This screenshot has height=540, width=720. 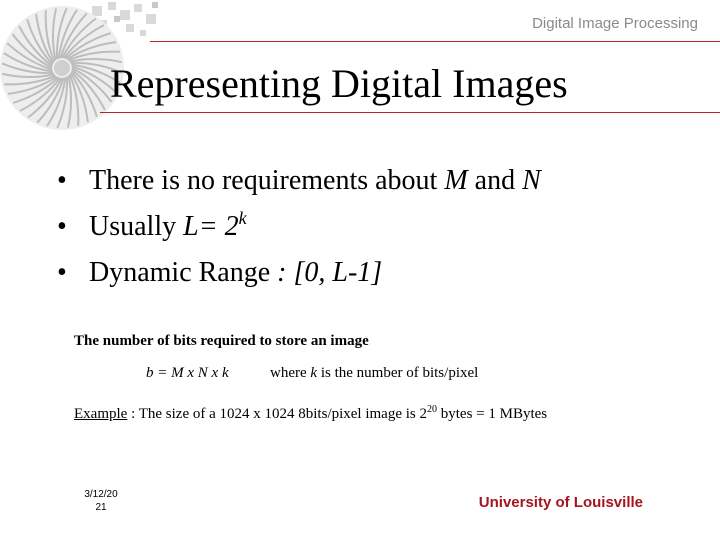 I want to click on bullet-item: • There is no requirements about M and N, so click(x=299, y=185).